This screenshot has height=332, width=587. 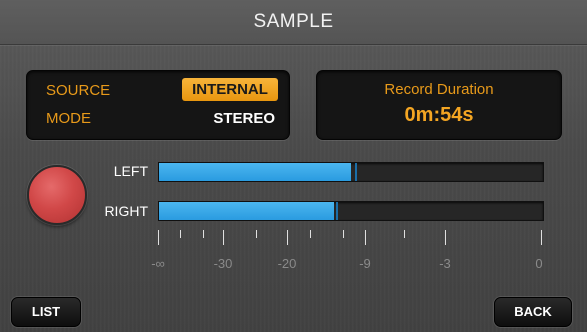 What do you see at coordinates (439, 89) in the screenshot?
I see `record-duration-label: Record Duration` at bounding box center [439, 89].